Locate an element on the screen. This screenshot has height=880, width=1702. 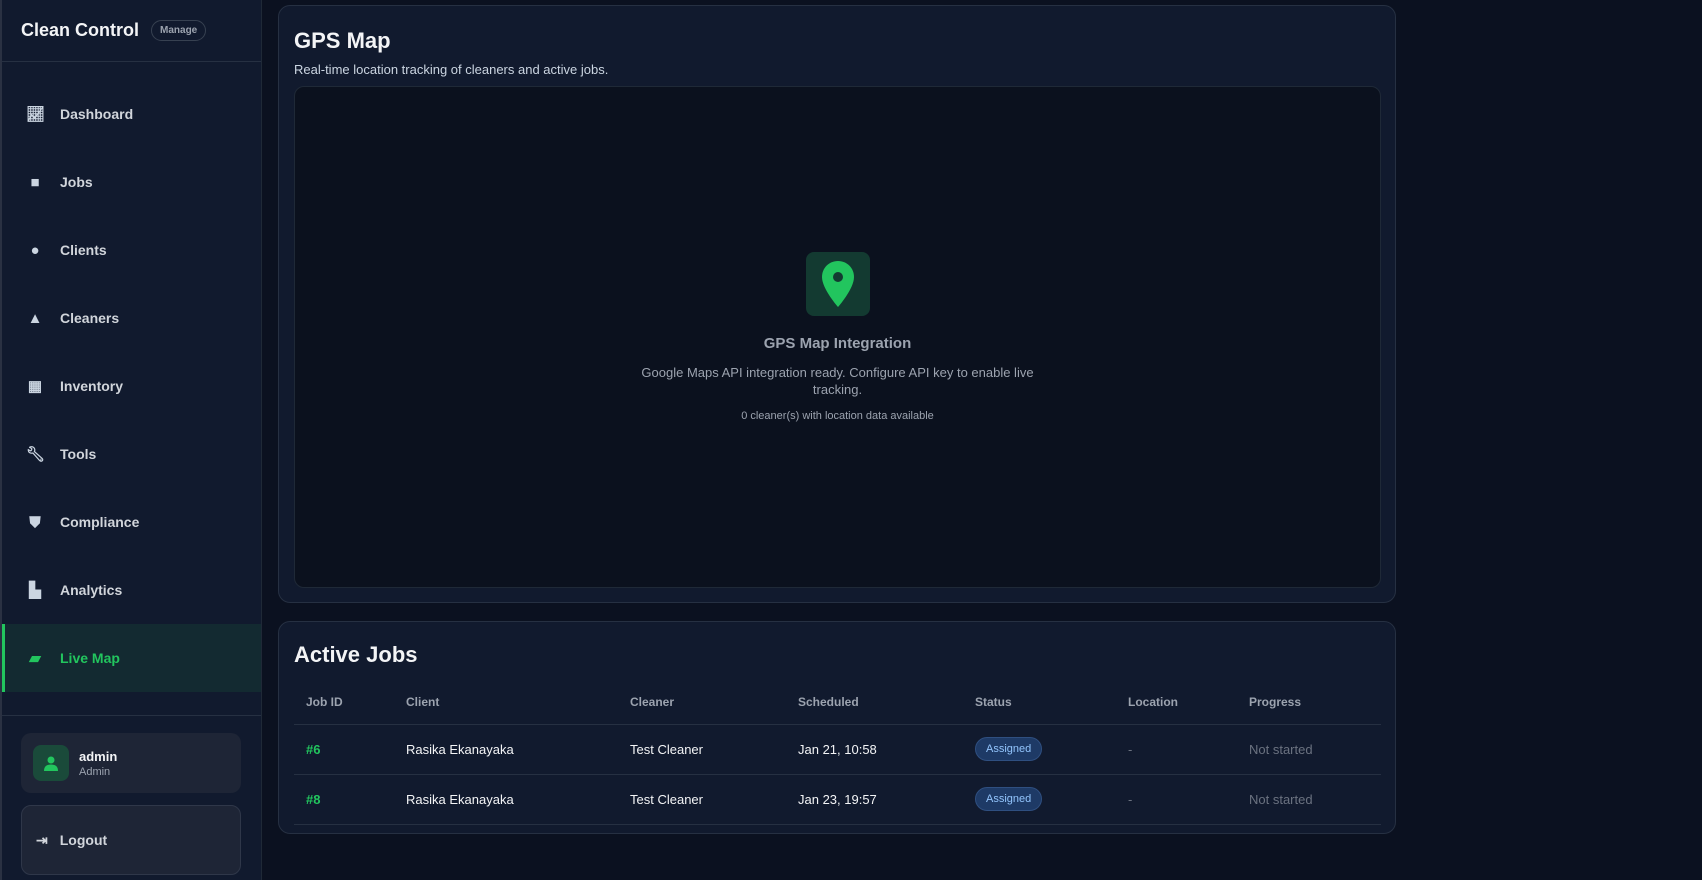
sidebar-footer: admin Admin ⇥ Logout is located at coordinates (131, 795).